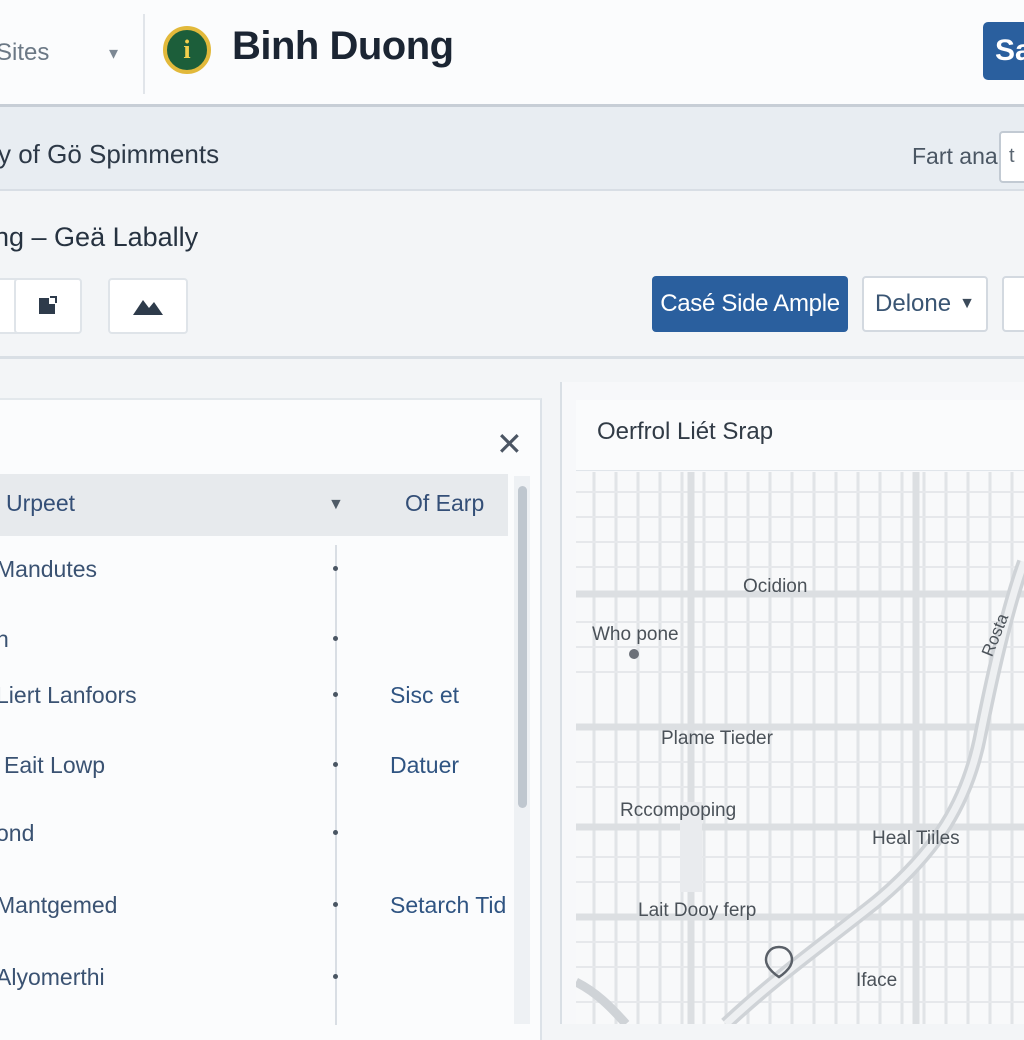  What do you see at coordinates (254, 646) in the screenshot?
I see `list-item: n` at bounding box center [254, 646].